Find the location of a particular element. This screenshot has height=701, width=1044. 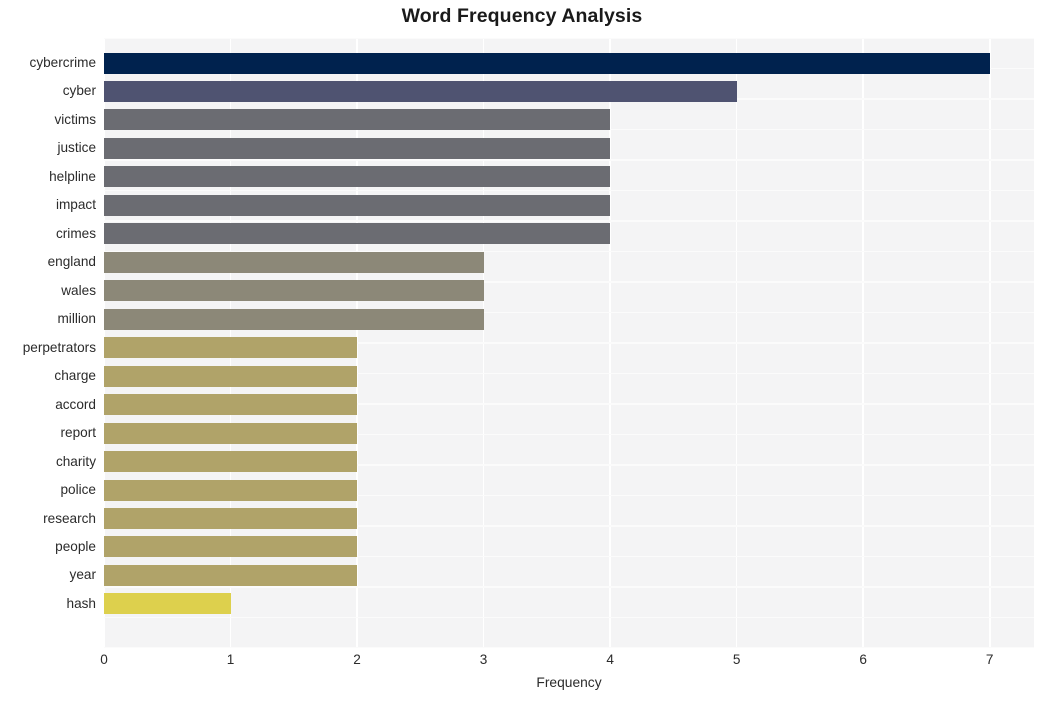

bar-charge is located at coordinates (231, 376).